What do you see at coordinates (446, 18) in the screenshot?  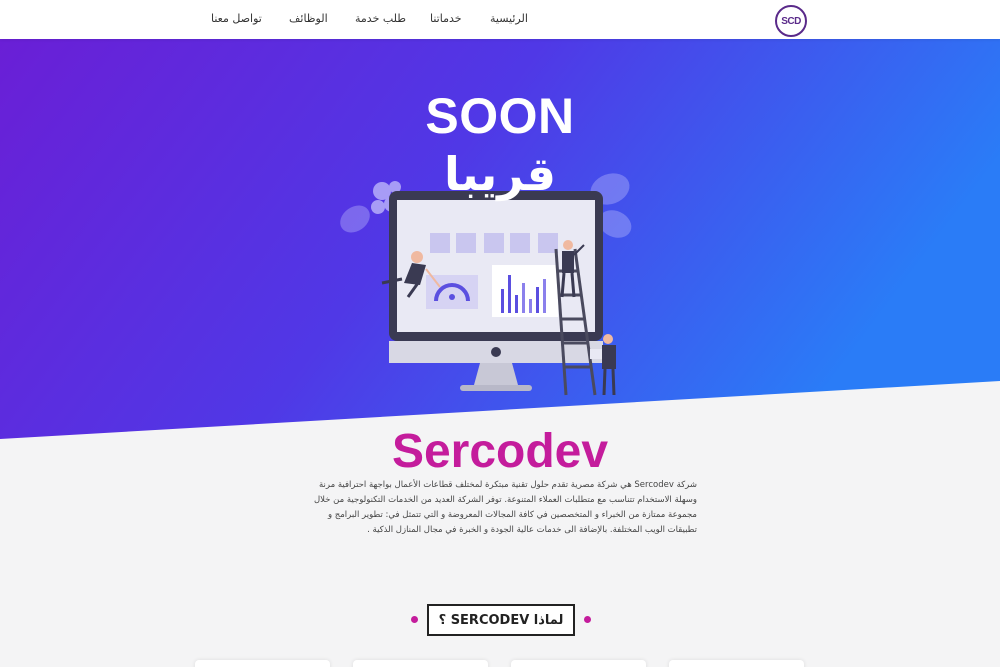 I see `nav-services: خدماتنا` at bounding box center [446, 18].